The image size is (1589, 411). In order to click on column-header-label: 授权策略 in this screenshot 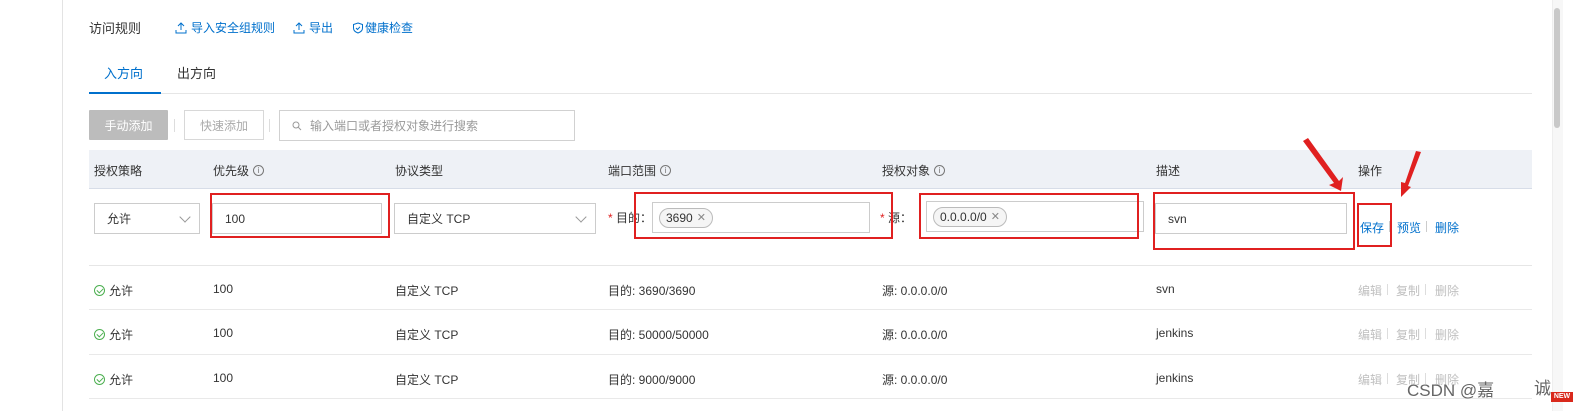, I will do `click(118, 171)`.